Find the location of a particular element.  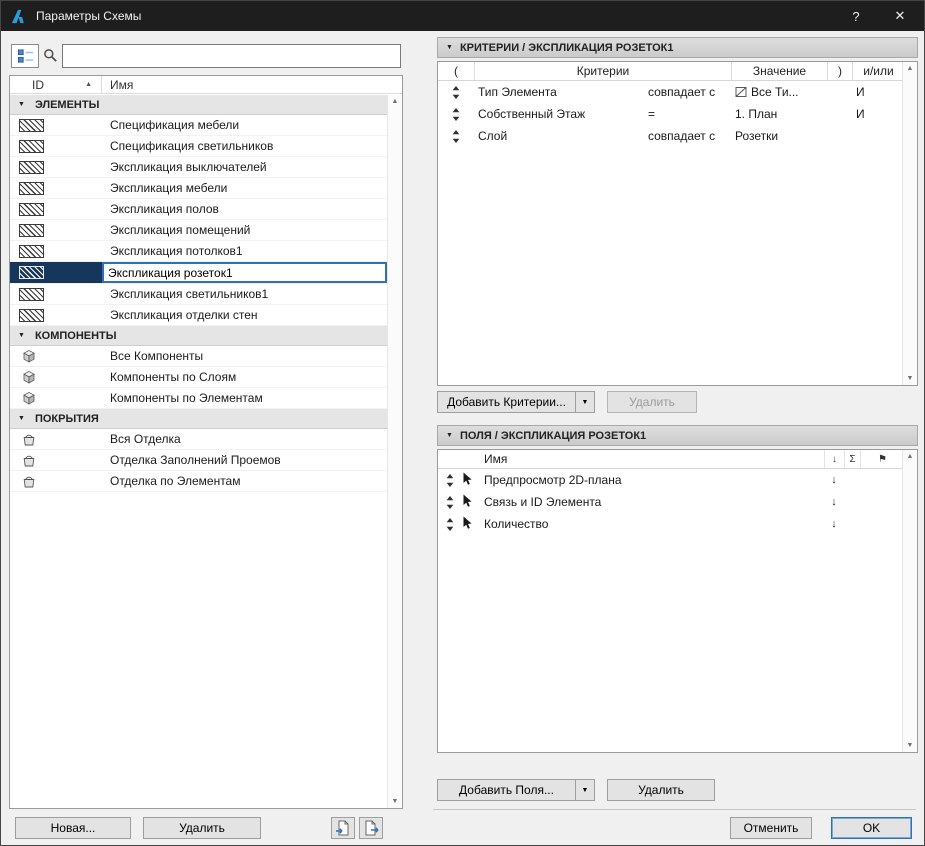

list-item-label: Отделка Заполнений Проемов is located at coordinates (195, 460).